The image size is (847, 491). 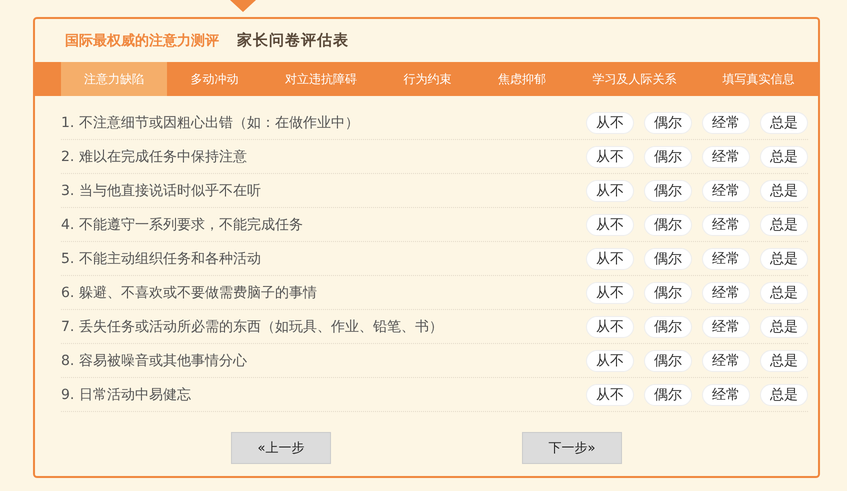 I want to click on form-title: 家长问卷评估表, so click(x=293, y=40).